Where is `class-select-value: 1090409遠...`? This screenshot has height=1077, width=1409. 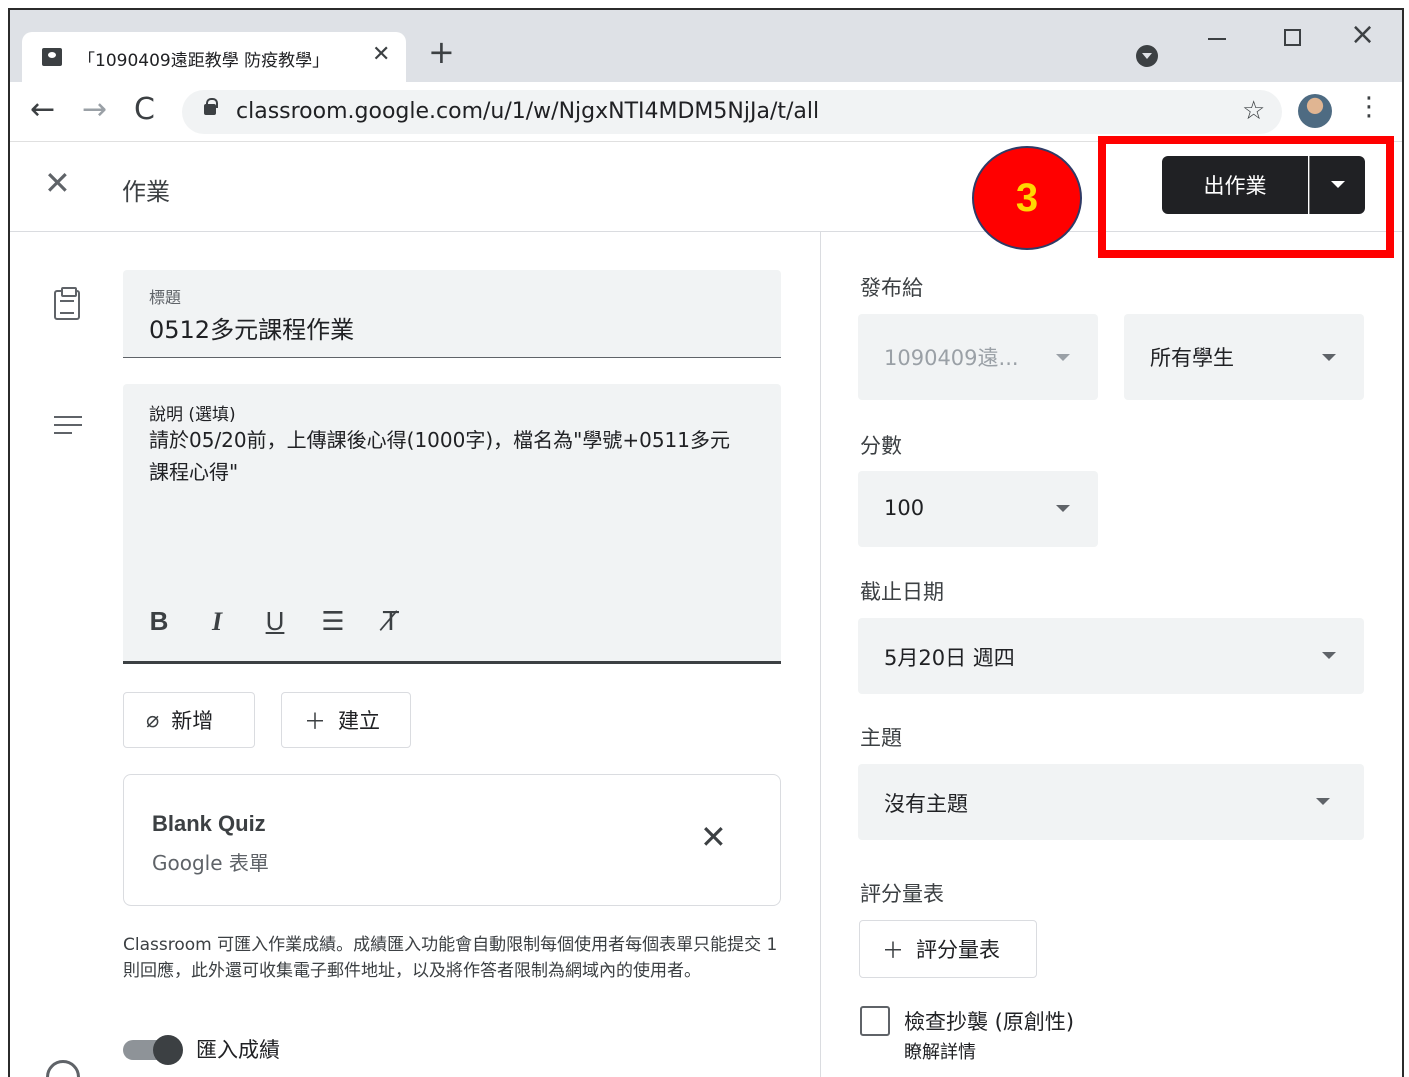
class-select-value: 1090409遠... is located at coordinates (951, 358).